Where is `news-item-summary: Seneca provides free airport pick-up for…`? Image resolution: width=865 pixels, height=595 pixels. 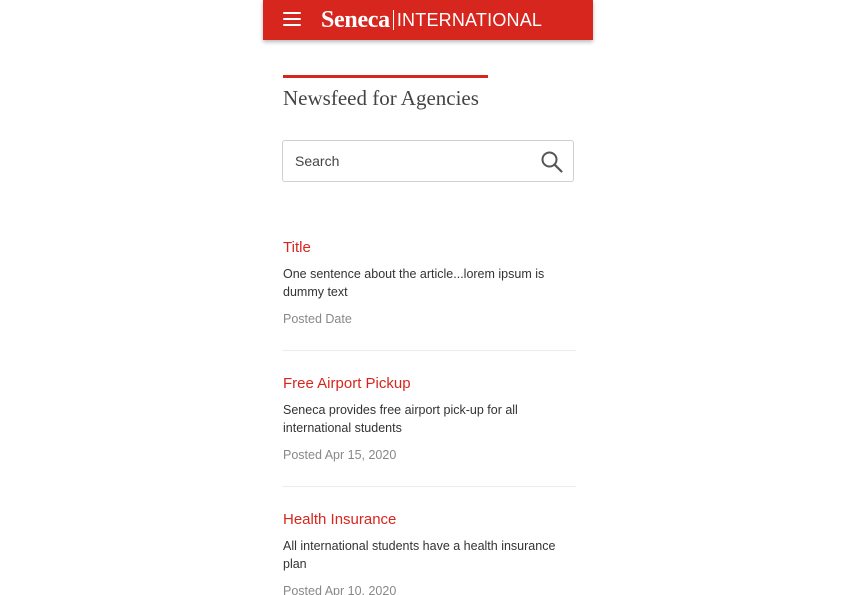
news-item-summary: Seneca provides free airport pick-up for… is located at coordinates (400, 419).